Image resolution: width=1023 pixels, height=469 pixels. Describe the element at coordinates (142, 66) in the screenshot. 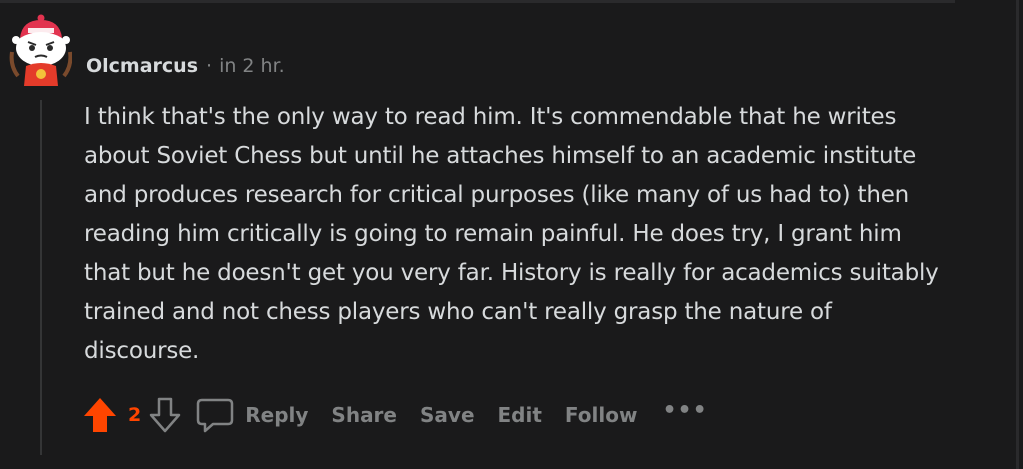

I see `author-username: Olcmarcus` at that location.